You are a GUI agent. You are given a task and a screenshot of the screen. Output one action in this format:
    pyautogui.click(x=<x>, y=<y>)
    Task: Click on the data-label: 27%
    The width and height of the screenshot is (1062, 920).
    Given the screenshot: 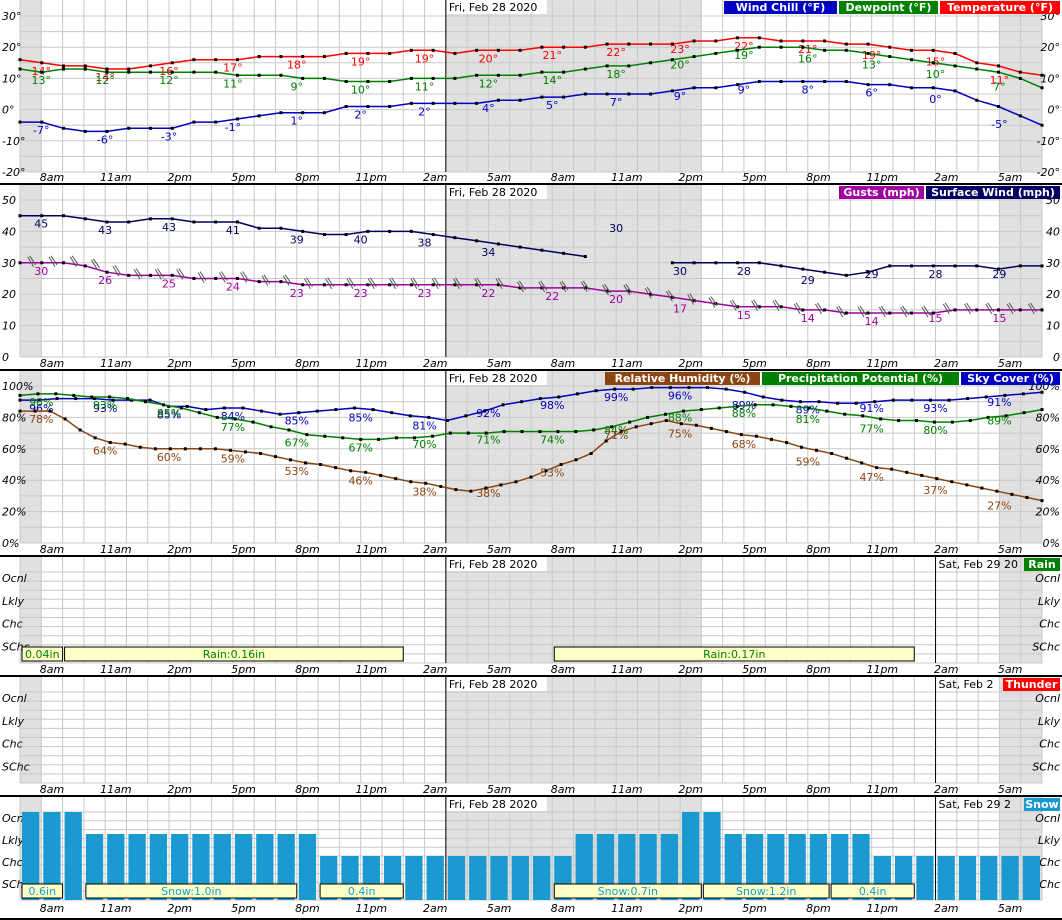 What is the action you would take?
    pyautogui.click(x=999, y=505)
    